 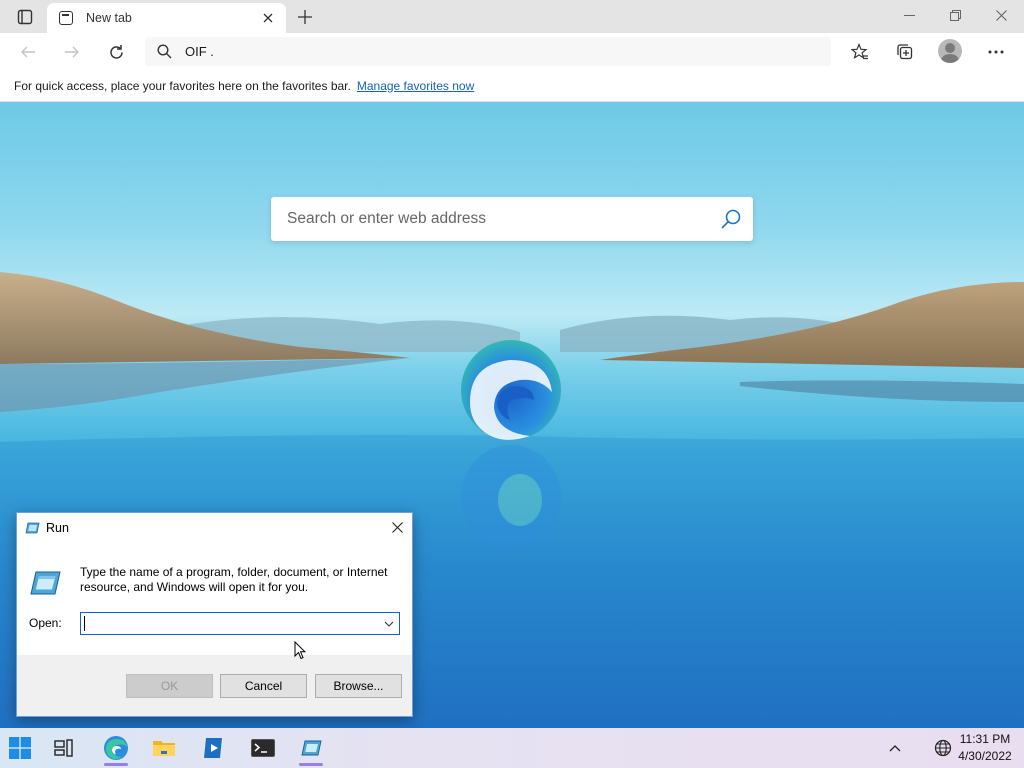 I want to click on tab-bar: New tab, so click(x=512, y=16).